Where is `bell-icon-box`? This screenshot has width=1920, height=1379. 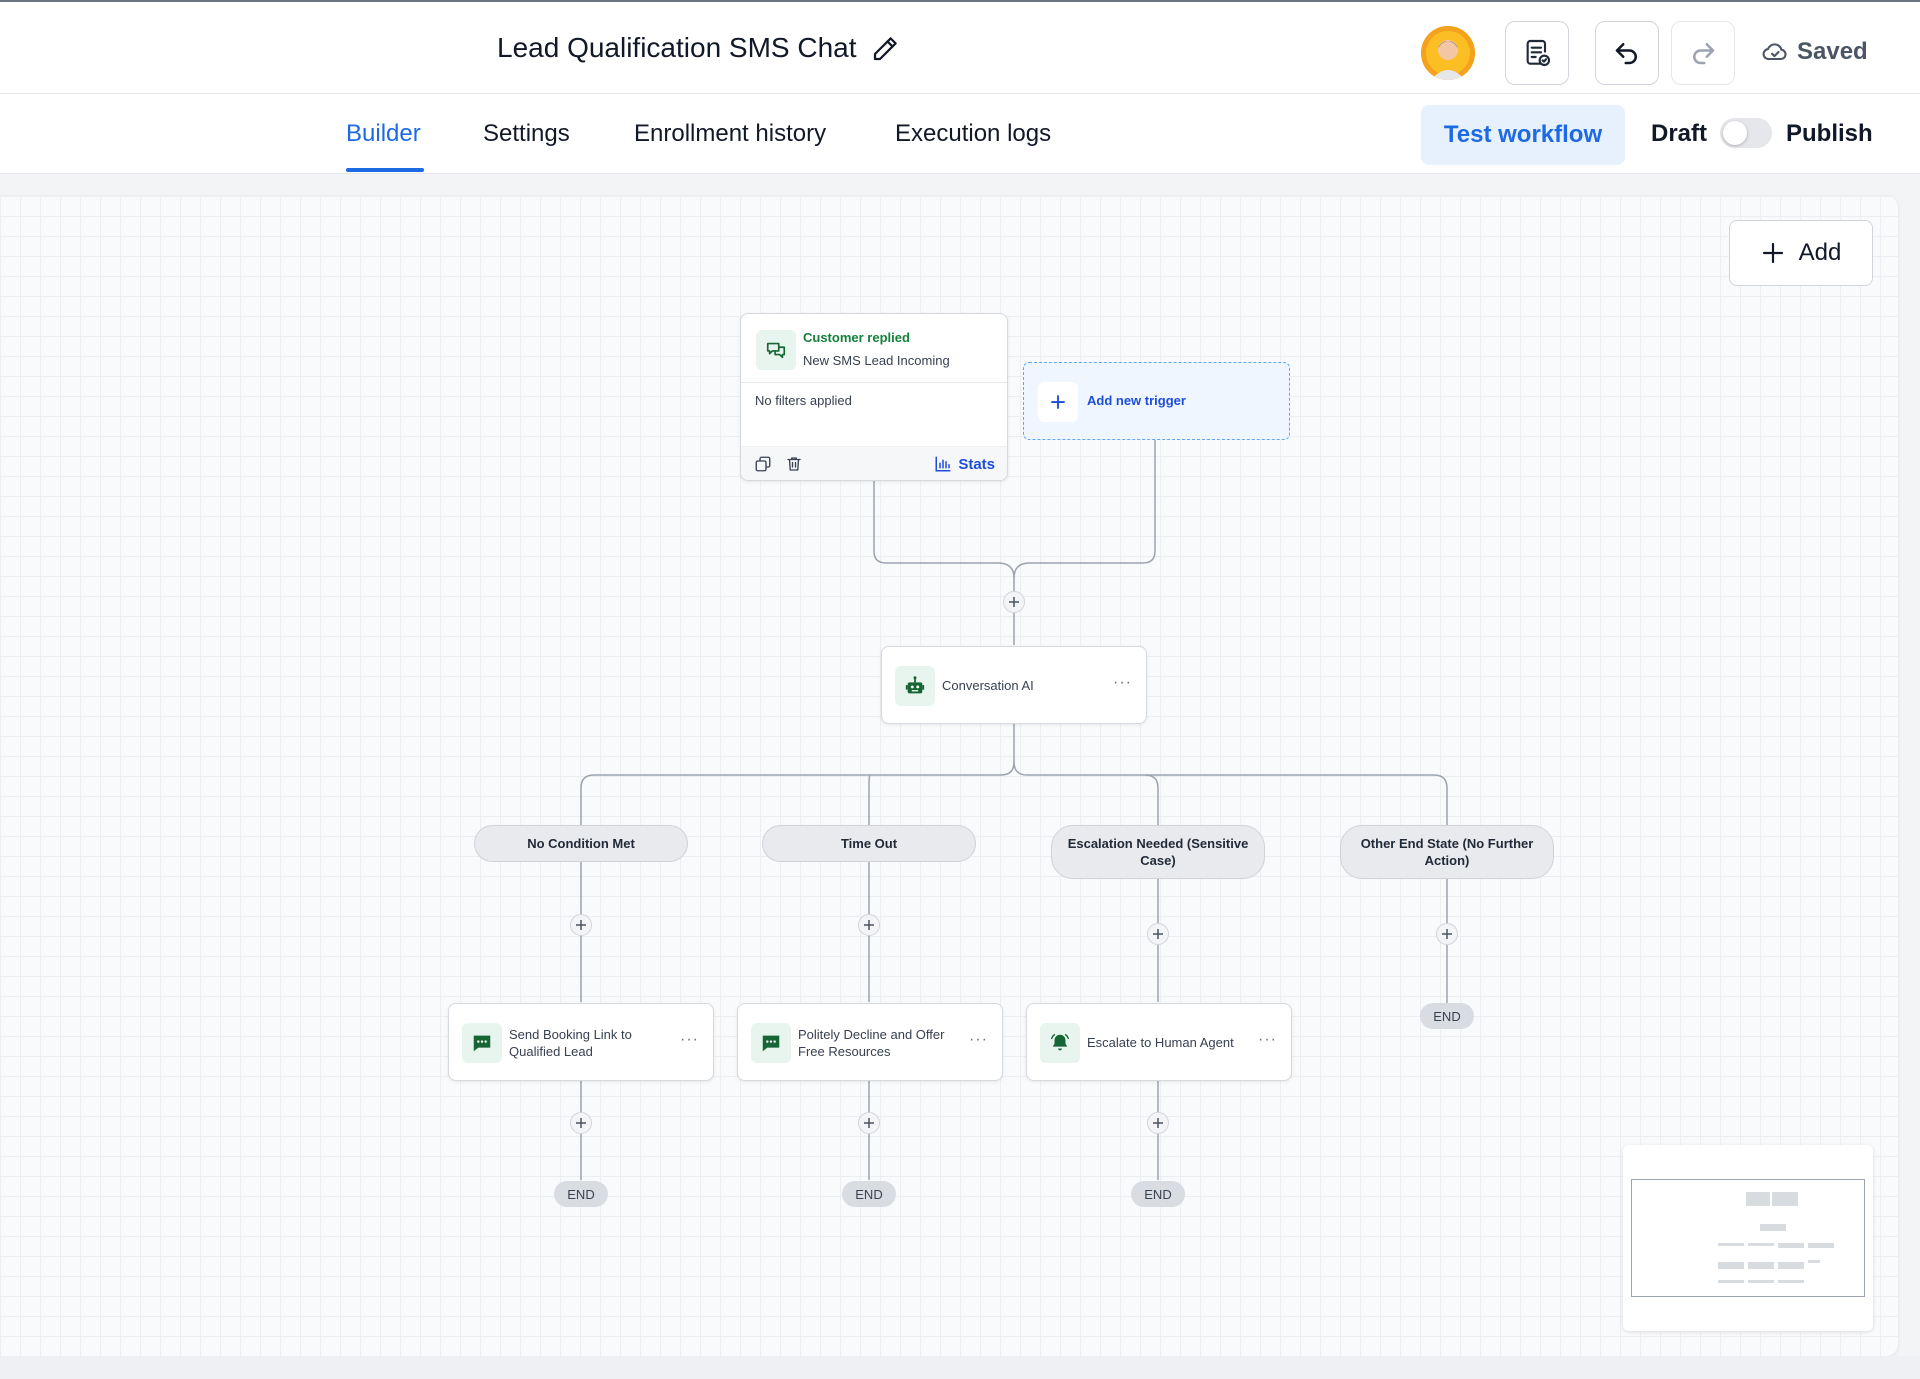 bell-icon-box is located at coordinates (1060, 1043).